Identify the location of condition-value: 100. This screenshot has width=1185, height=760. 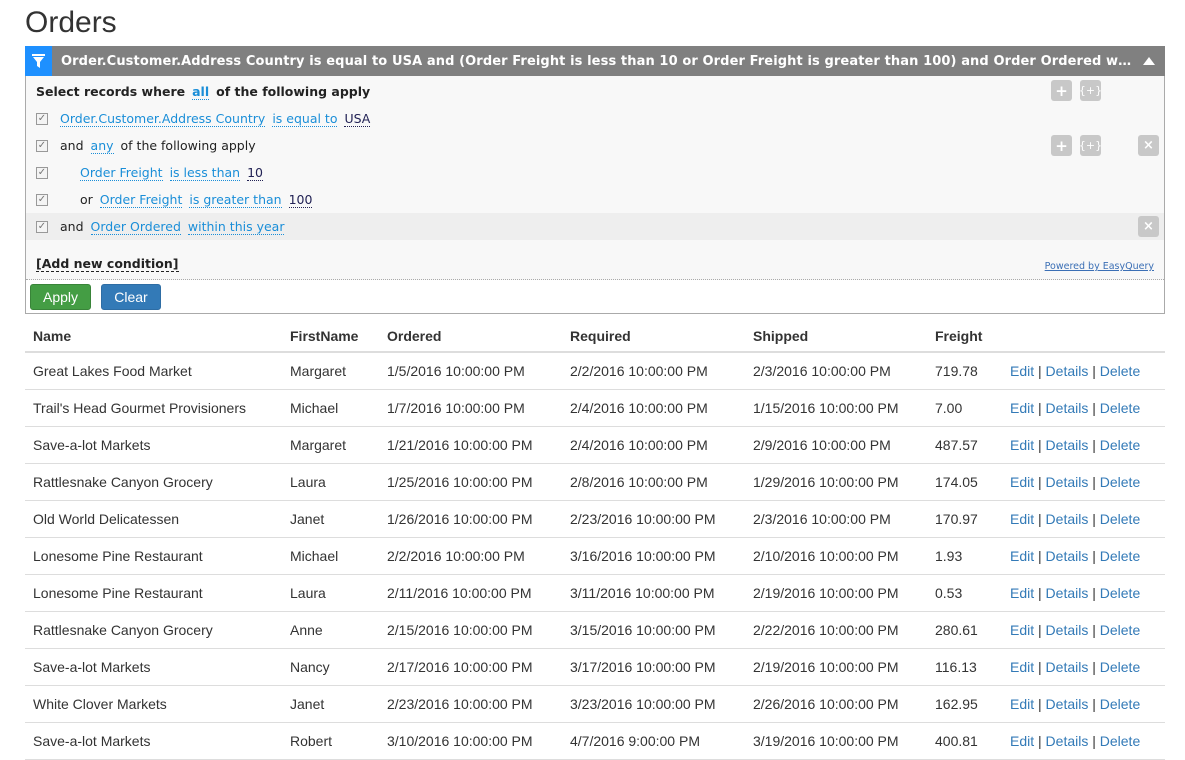
(300, 200).